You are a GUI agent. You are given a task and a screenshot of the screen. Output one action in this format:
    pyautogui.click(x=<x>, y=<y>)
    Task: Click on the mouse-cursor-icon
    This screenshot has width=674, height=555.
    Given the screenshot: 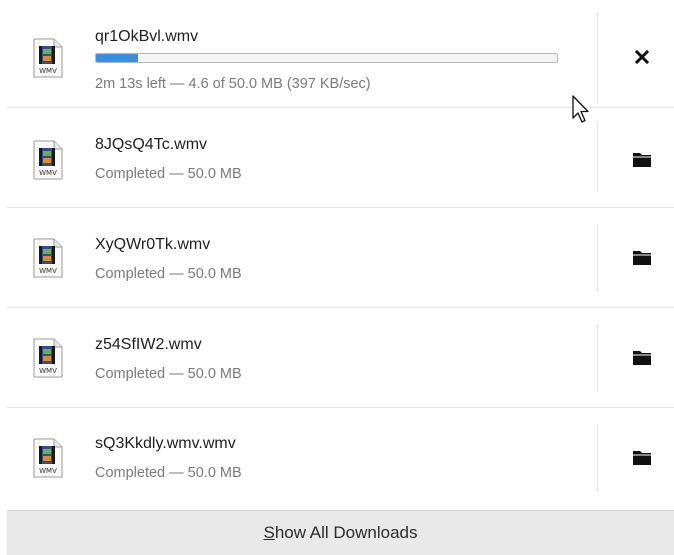 What is the action you would take?
    pyautogui.click(x=580, y=109)
    